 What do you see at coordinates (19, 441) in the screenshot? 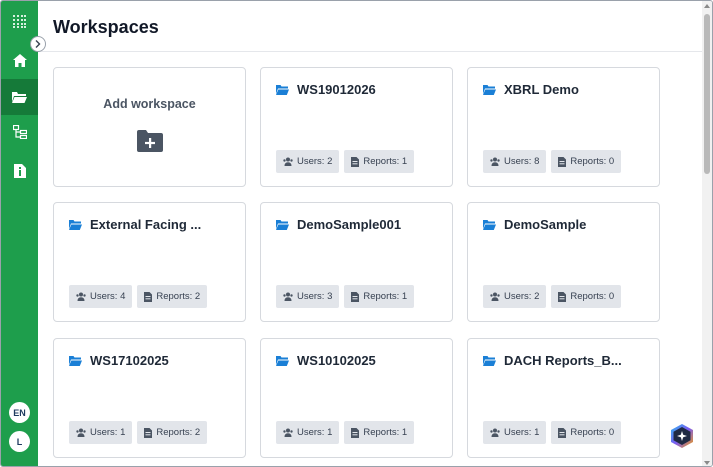
I see `user-avatar: L` at bounding box center [19, 441].